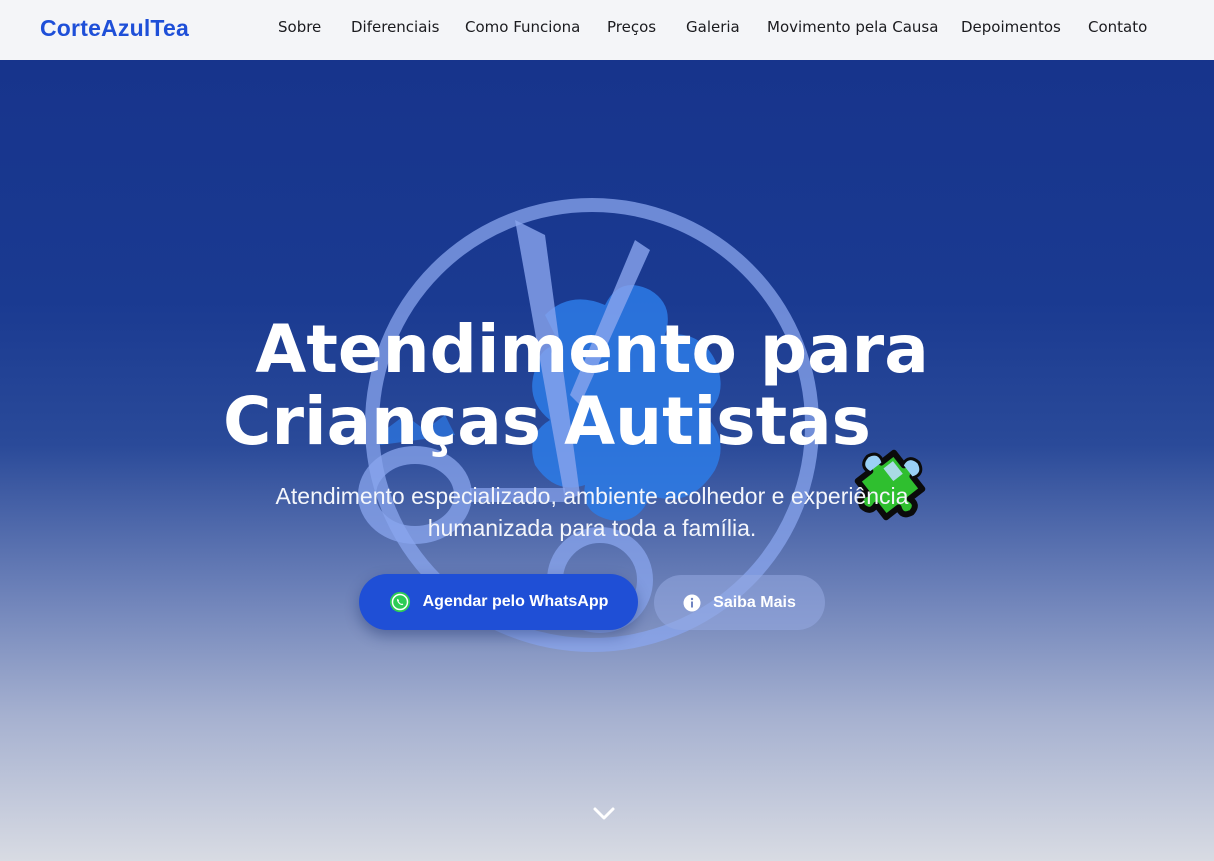  What do you see at coordinates (299, 27) in the screenshot?
I see `nav-link-sobre: Sobre` at bounding box center [299, 27].